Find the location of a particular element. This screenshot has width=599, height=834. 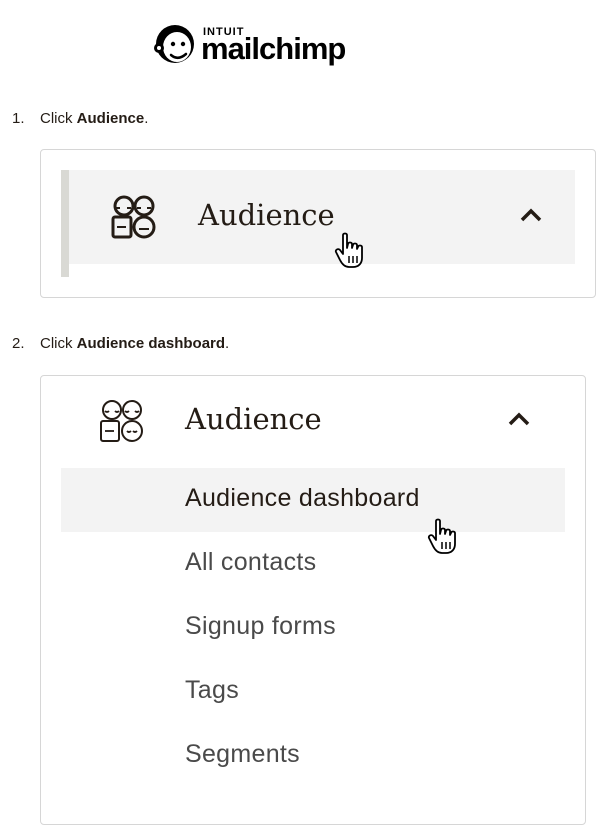

logo-wordmark: mailchimp is located at coordinates (273, 48).